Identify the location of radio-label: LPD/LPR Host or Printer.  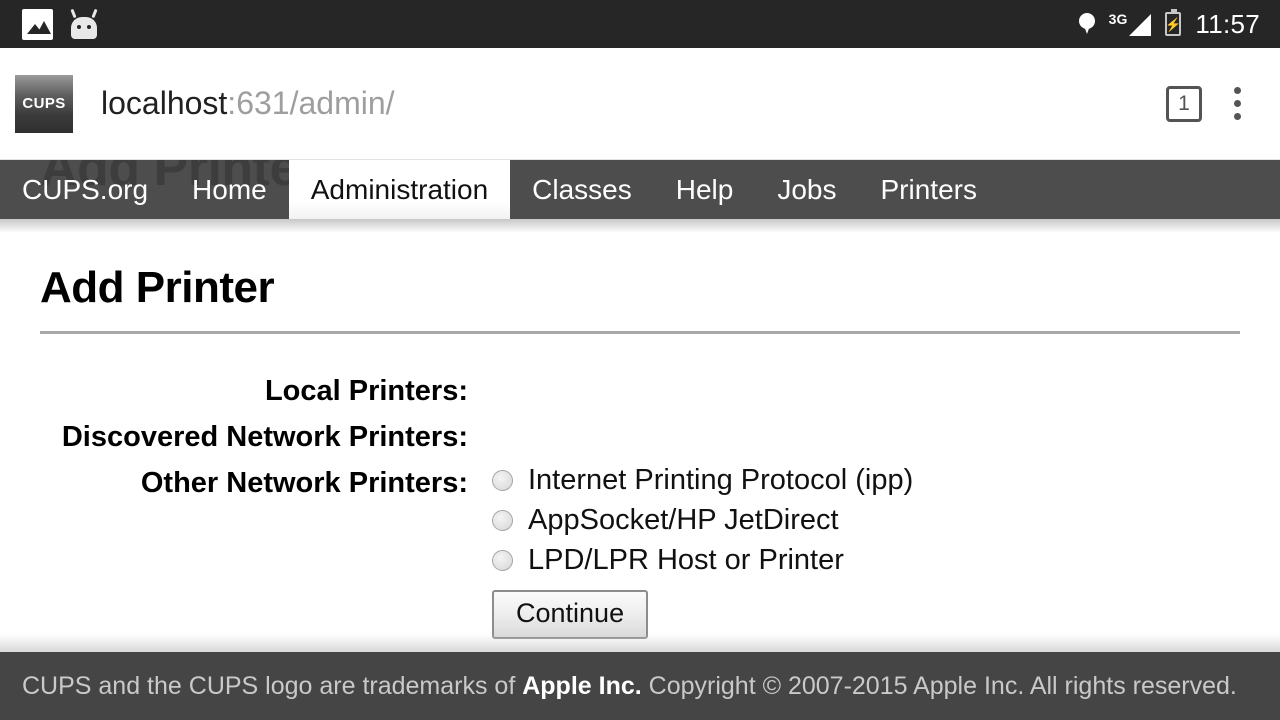
(686, 559).